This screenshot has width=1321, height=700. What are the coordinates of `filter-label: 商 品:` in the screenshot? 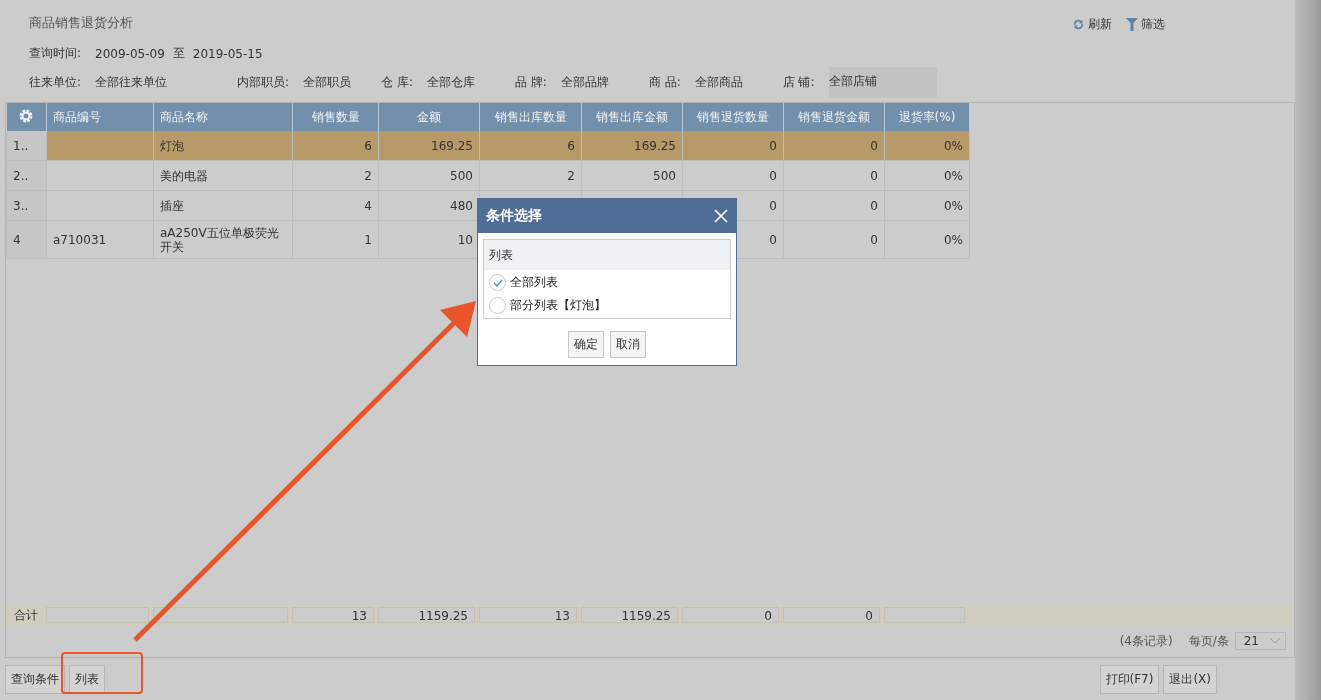 It's located at (664, 82).